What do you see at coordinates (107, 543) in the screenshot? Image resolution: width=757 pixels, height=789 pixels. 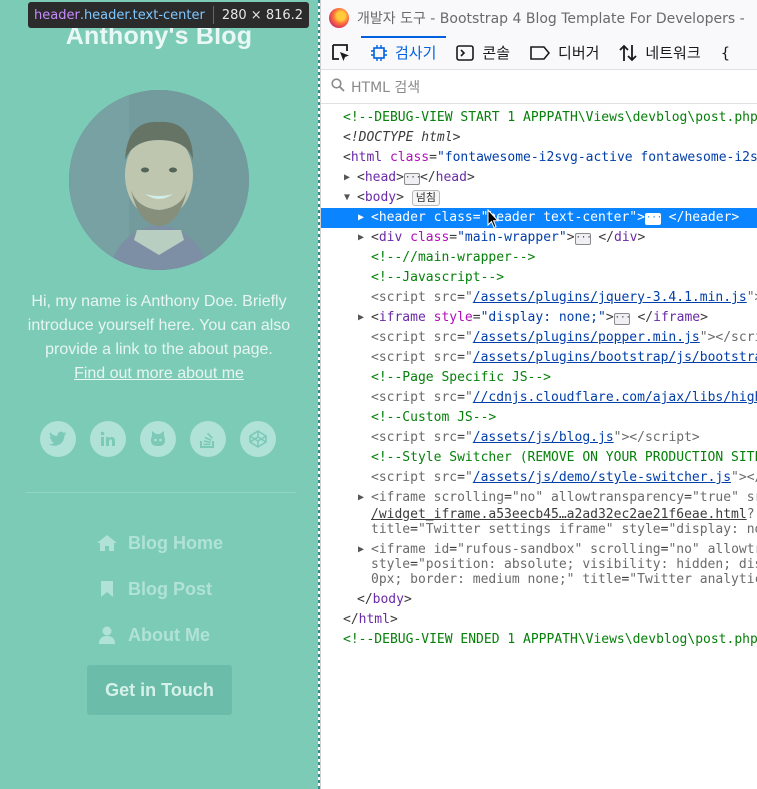 I see `home-icon` at bounding box center [107, 543].